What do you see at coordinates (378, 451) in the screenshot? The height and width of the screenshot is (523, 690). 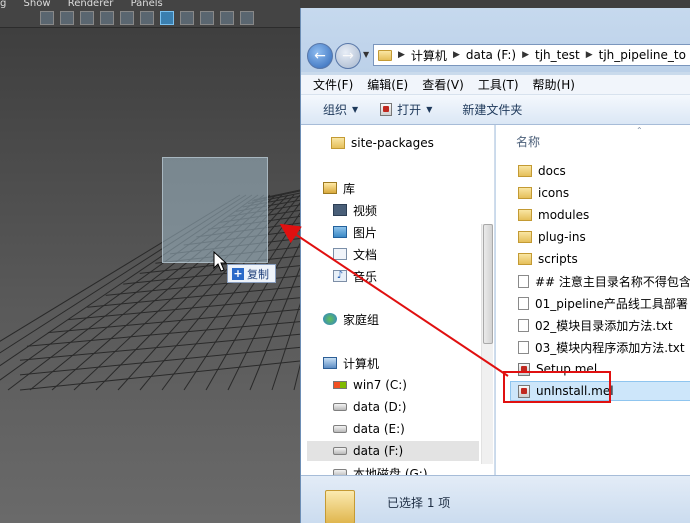 I see `nav-item-label: data (F:)` at bounding box center [378, 451].